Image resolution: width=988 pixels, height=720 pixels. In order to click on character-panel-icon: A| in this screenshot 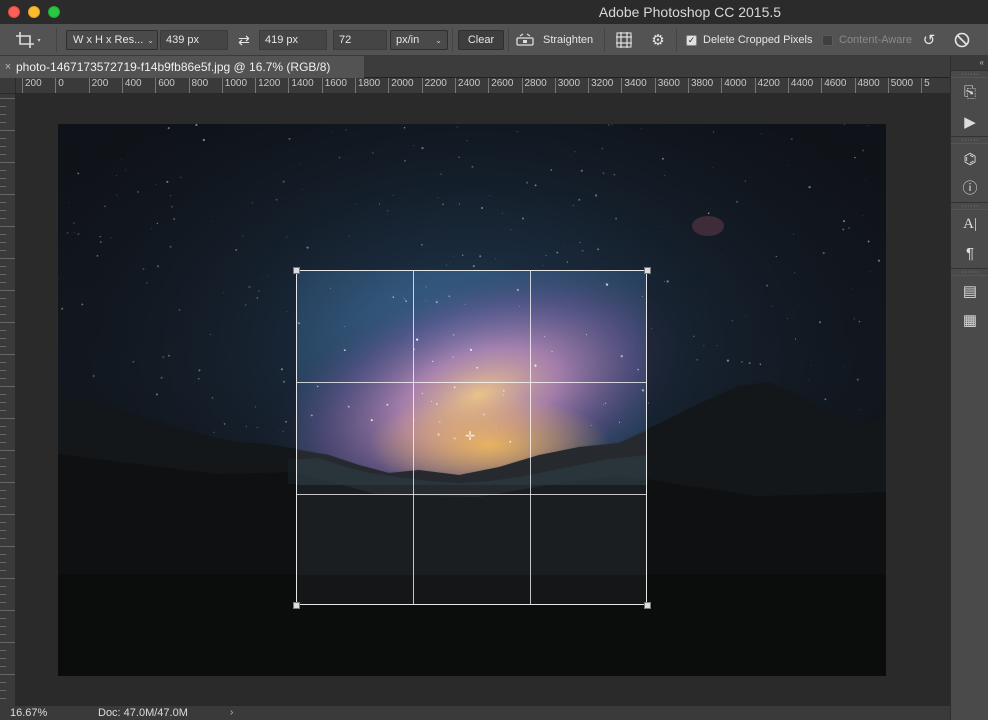, I will do `click(969, 224)`.